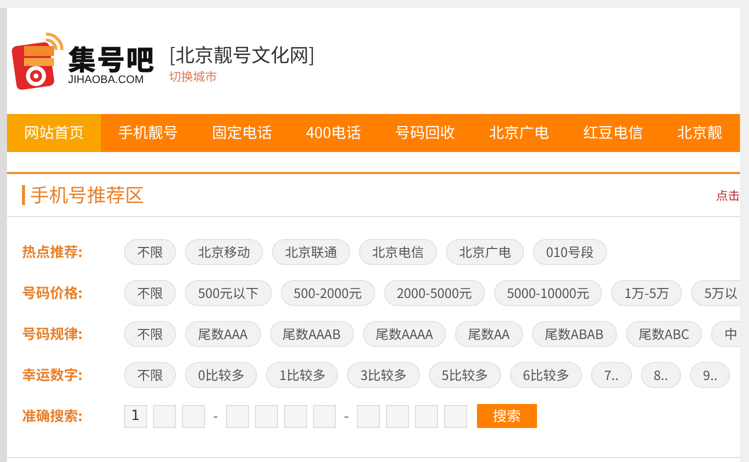  Describe the element at coordinates (710, 375) in the screenshot. I see `filter-option: 9..` at that location.